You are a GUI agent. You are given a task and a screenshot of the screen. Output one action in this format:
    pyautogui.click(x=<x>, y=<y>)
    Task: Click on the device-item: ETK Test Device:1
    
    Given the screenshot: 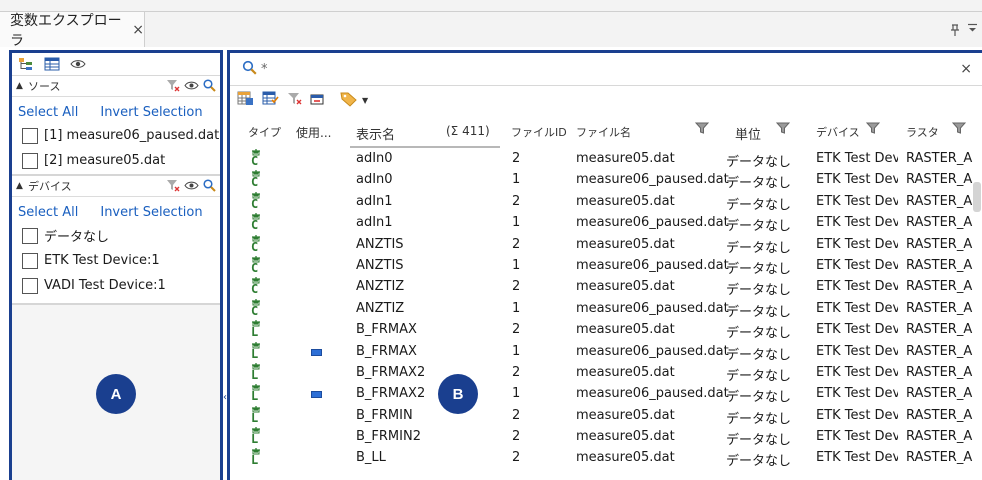 What is the action you would take?
    pyautogui.click(x=116, y=260)
    